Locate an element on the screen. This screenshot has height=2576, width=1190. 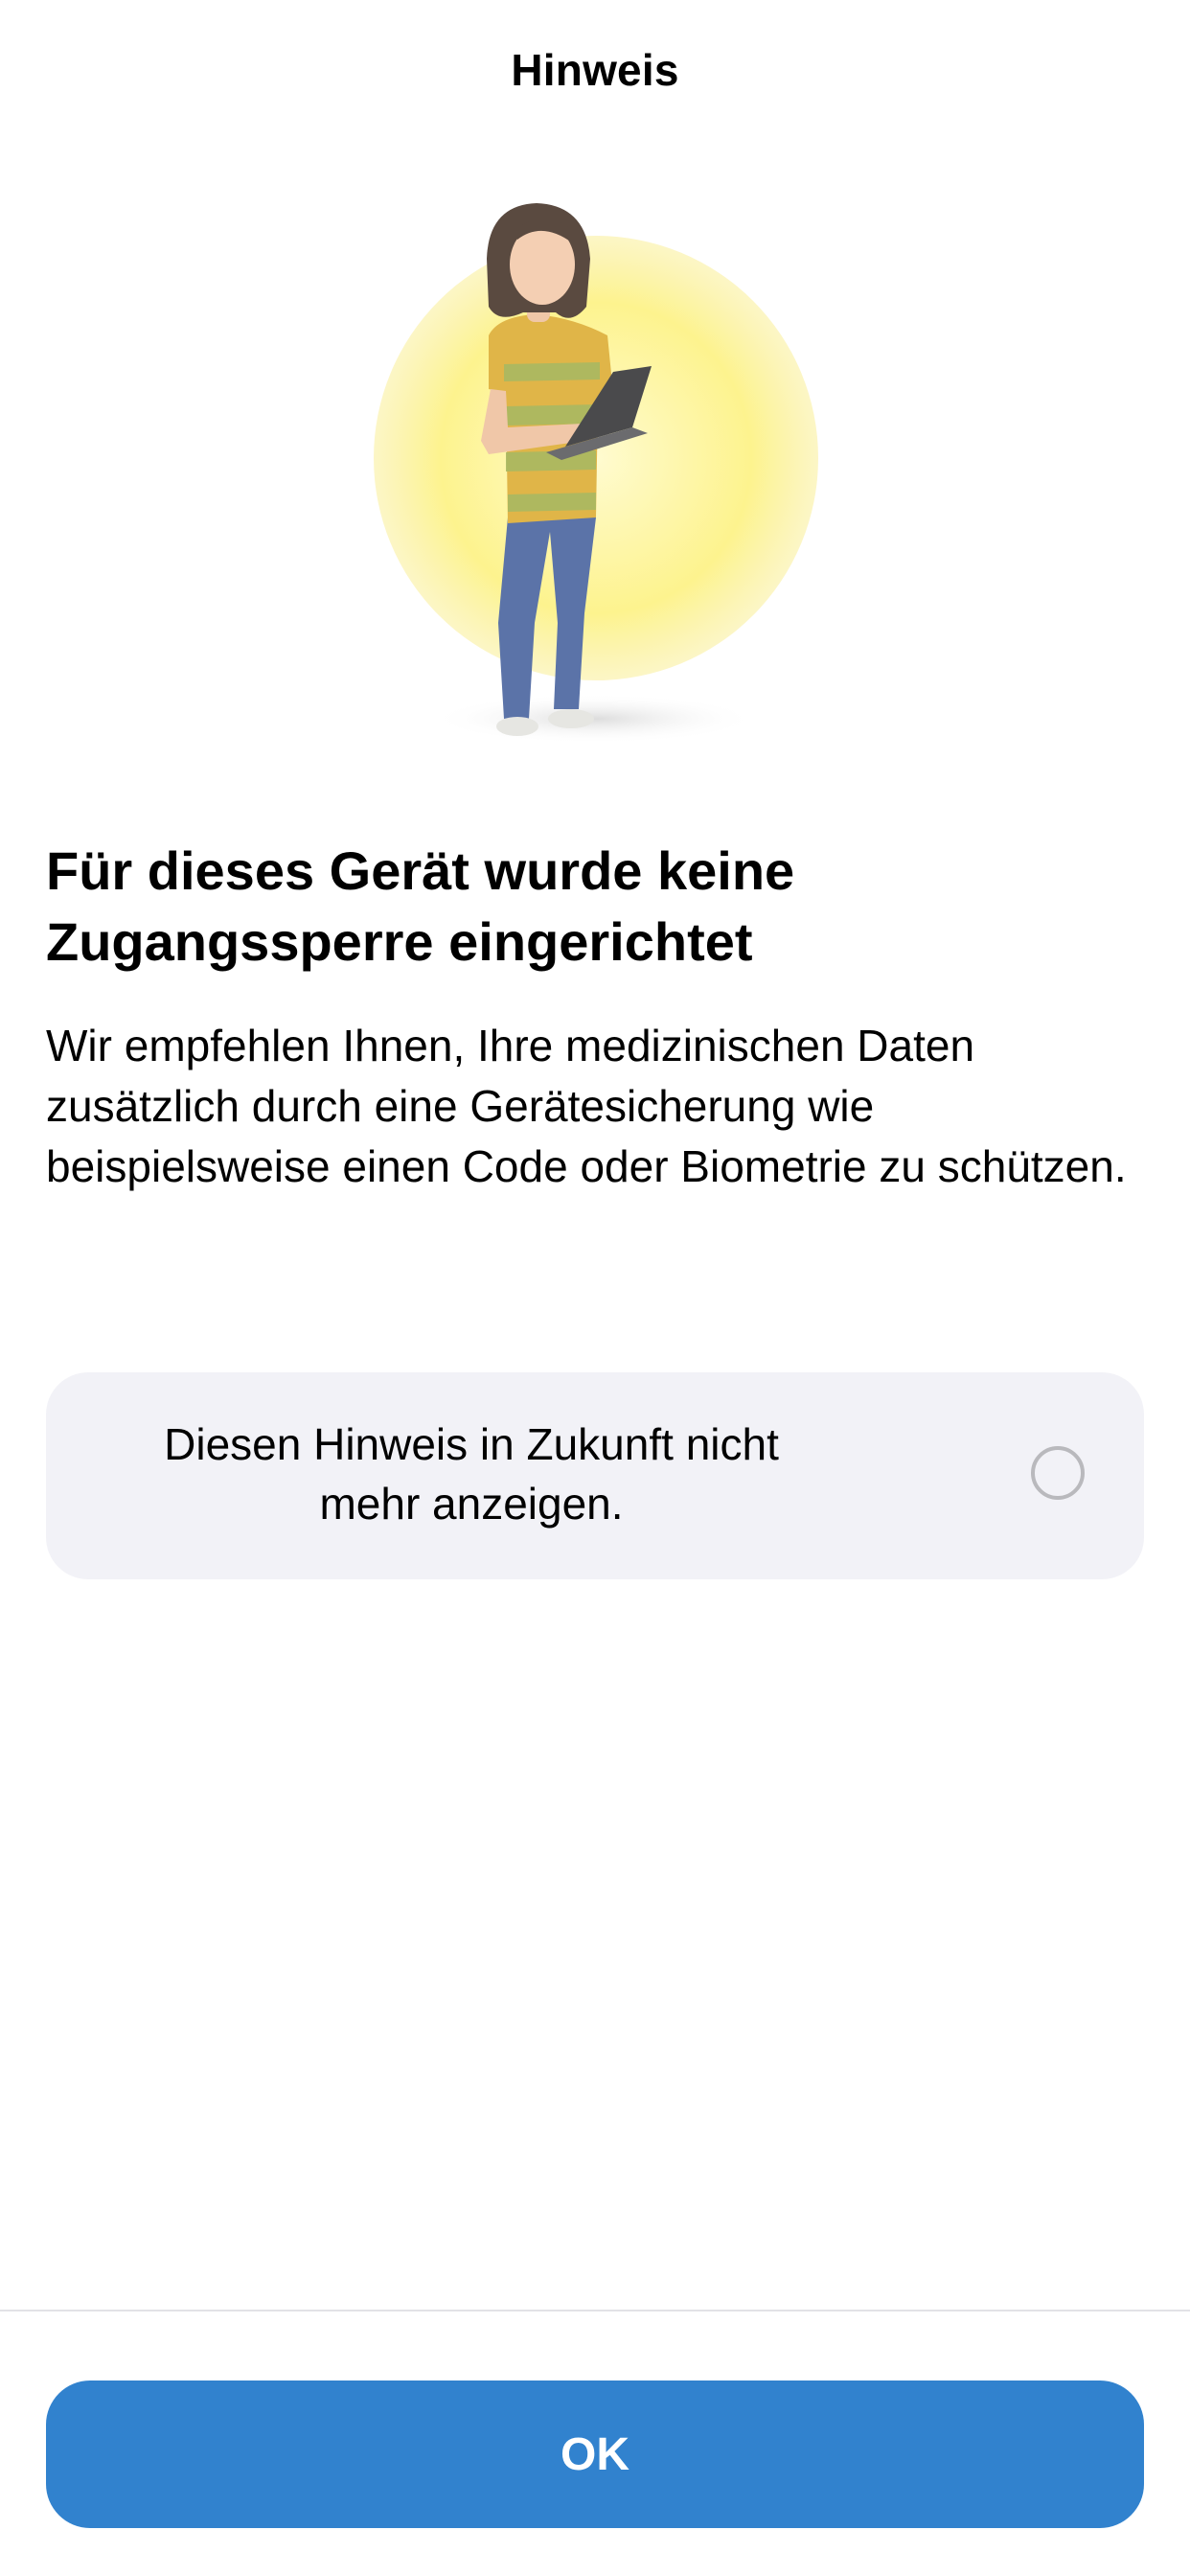
radio-circle-icon is located at coordinates (1058, 1473).